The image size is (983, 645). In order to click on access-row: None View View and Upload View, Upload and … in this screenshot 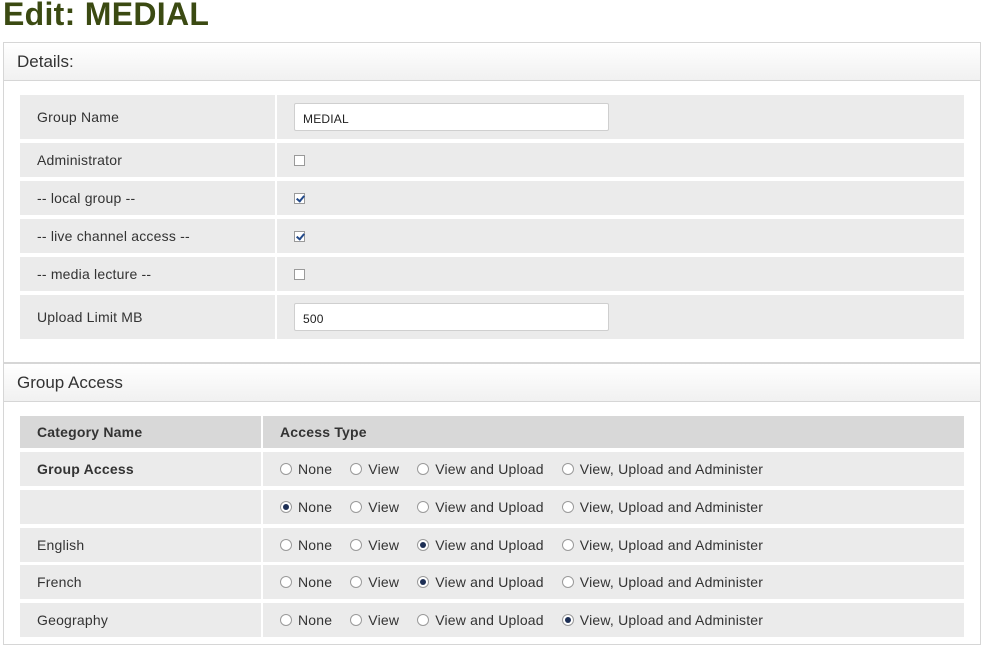, I will do `click(492, 507)`.